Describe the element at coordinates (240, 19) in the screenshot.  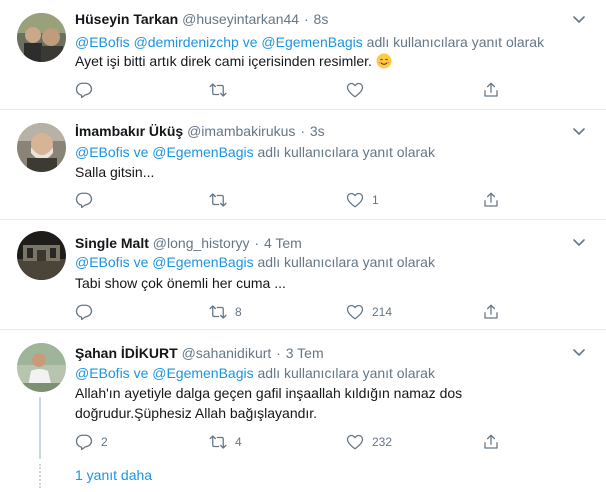
I see `author-handle: @huseyintarkan44` at that location.